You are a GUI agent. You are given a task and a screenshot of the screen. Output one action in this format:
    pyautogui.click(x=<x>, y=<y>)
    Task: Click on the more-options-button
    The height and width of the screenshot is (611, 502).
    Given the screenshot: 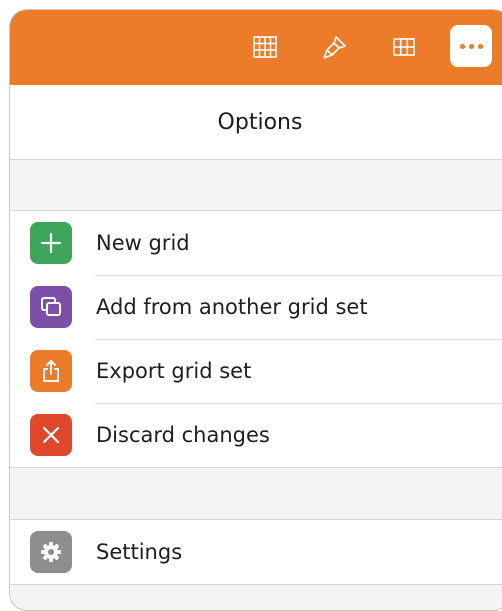 What is the action you would take?
    pyautogui.click(x=471, y=46)
    